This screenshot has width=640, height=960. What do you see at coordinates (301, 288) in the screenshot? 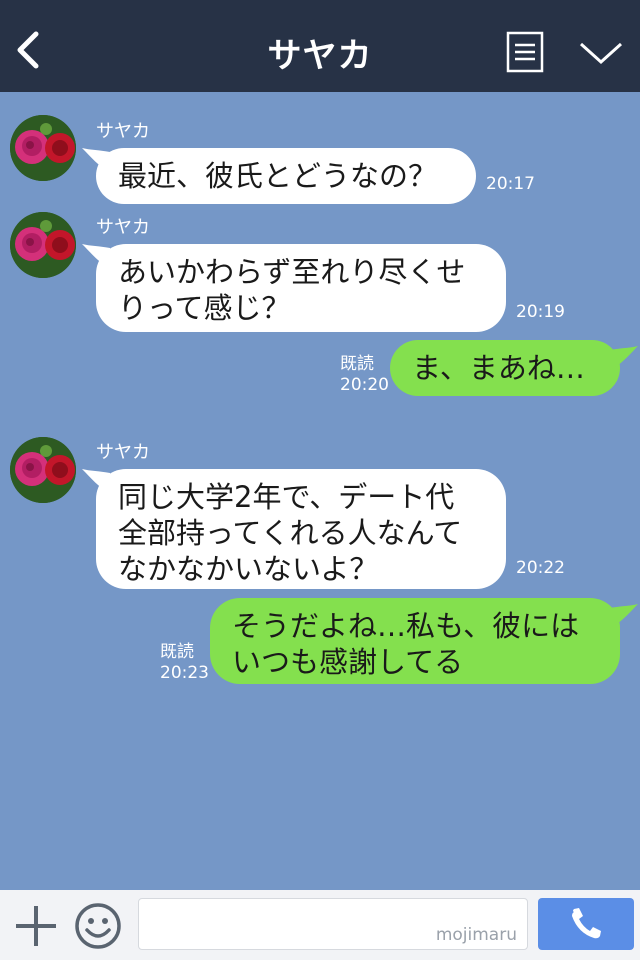
I see `incoming-message: あいかわらず至れり尽くせ りって感じ？` at bounding box center [301, 288].